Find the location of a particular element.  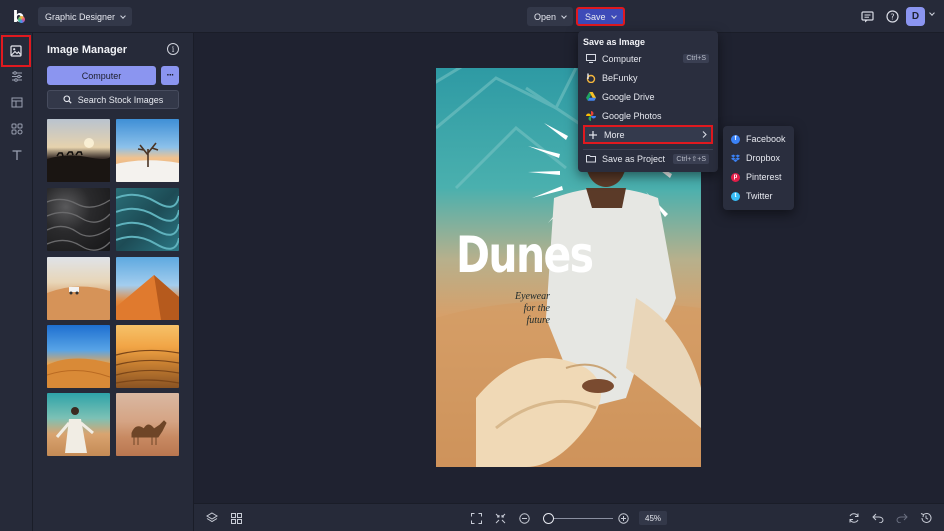

save-more-label: More is located at coordinates (614, 134).